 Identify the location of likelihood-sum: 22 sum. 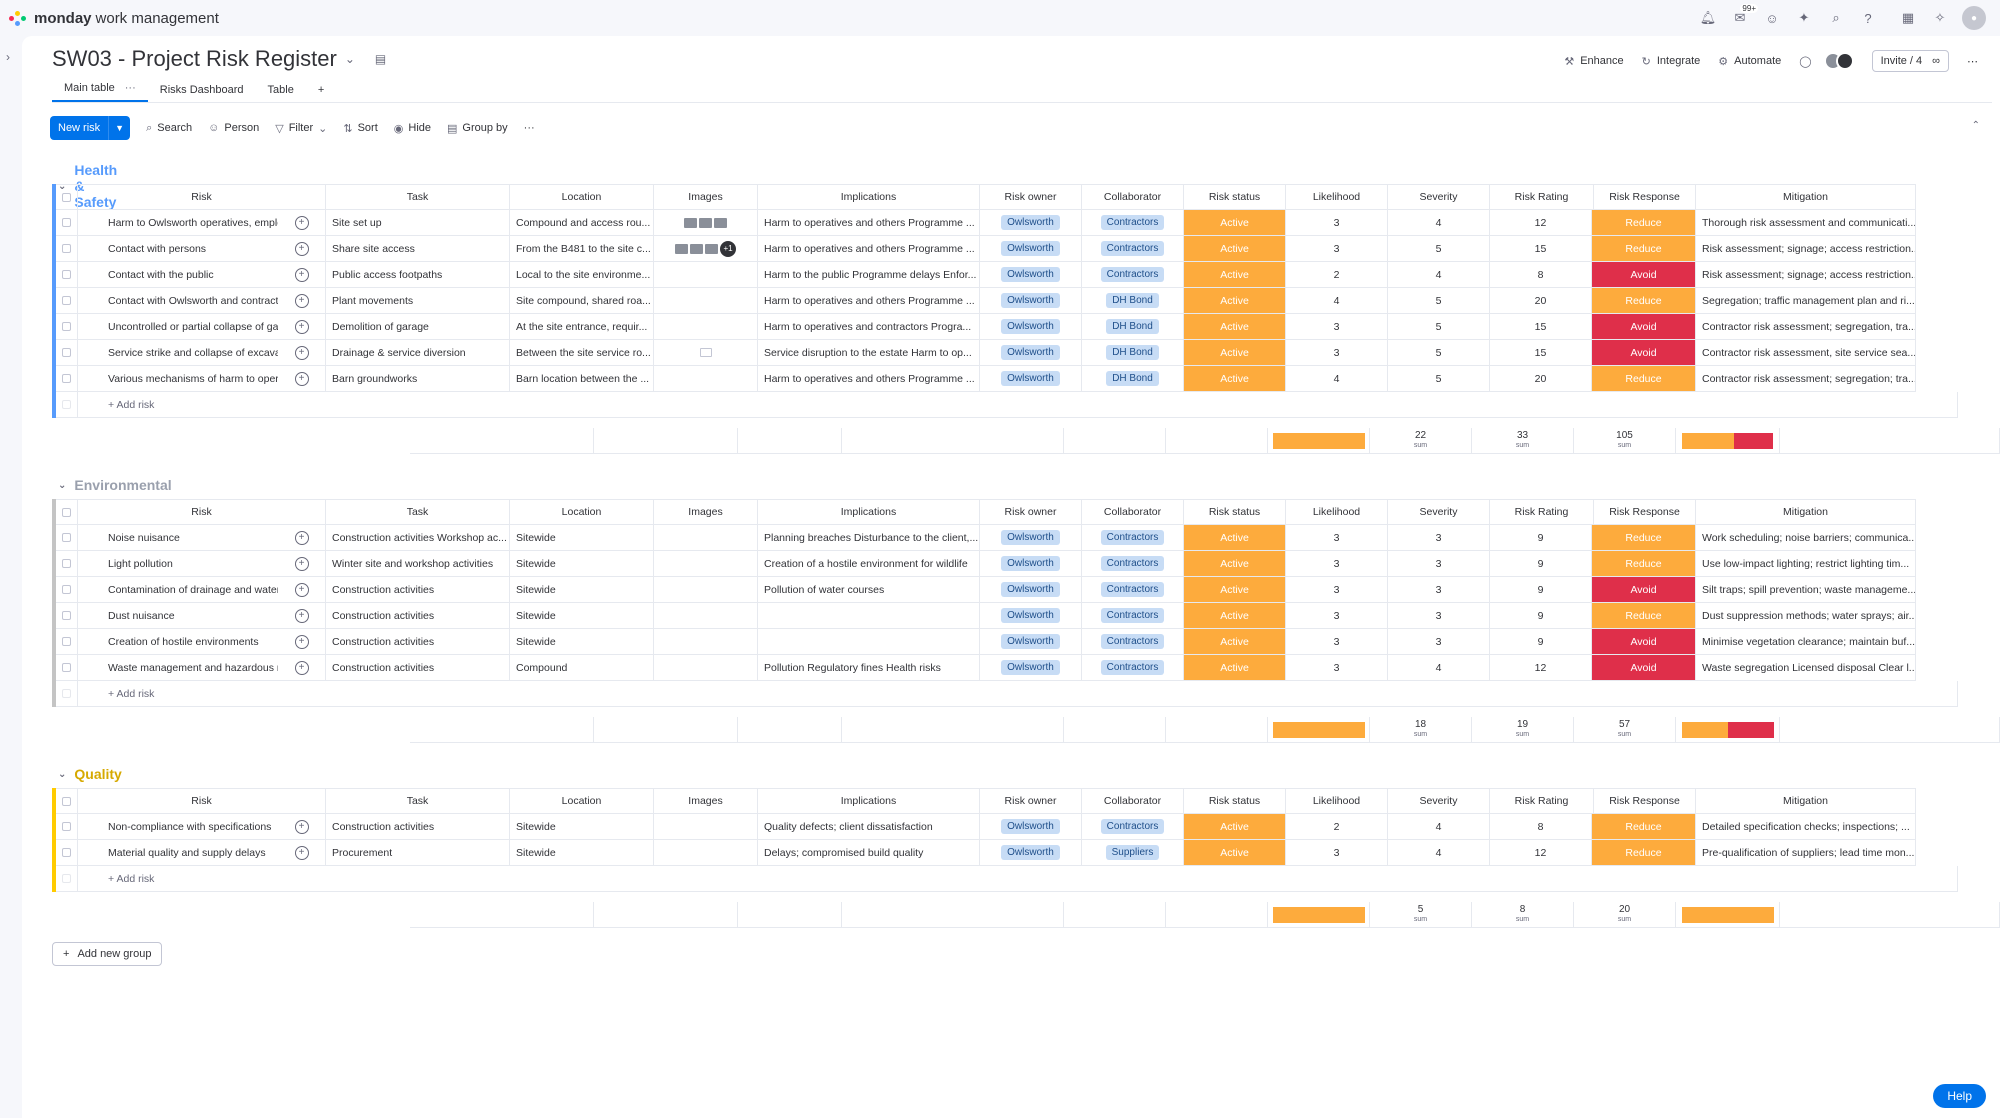
(1421, 441).